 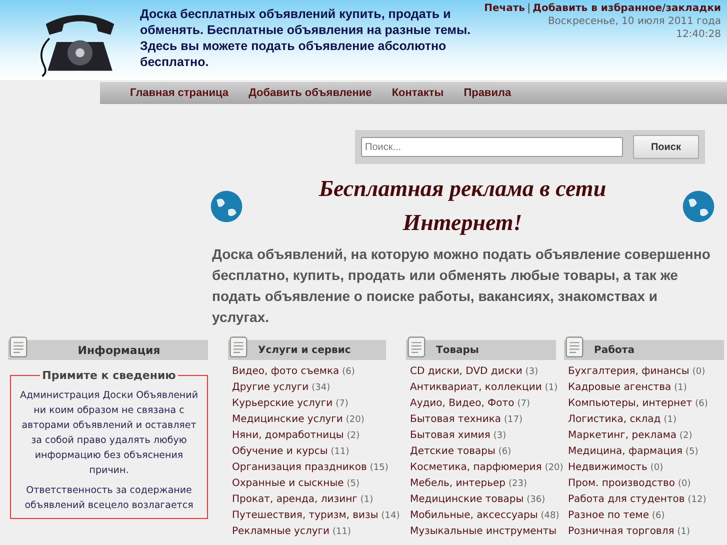 What do you see at coordinates (463, 206) in the screenshot?
I see `promo-heading: Бесплатная реклама в сети Интернет!` at bounding box center [463, 206].